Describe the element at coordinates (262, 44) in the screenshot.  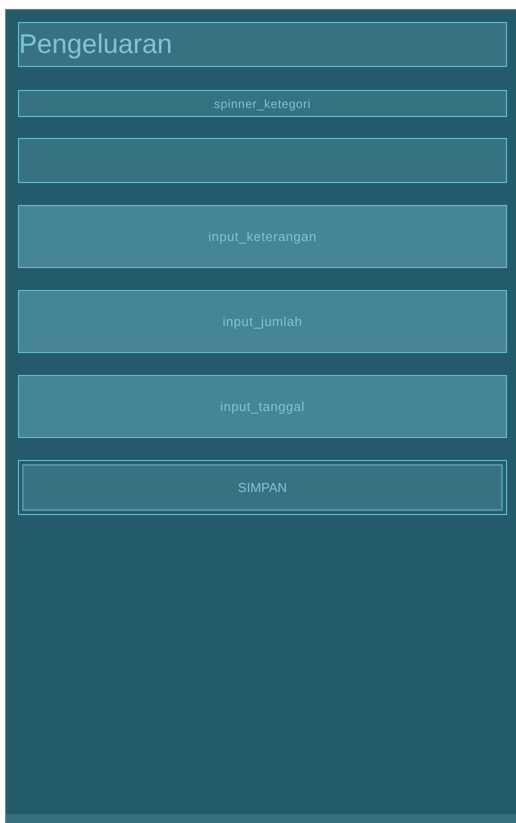
I see `screen-title: Pengeluaran` at that location.